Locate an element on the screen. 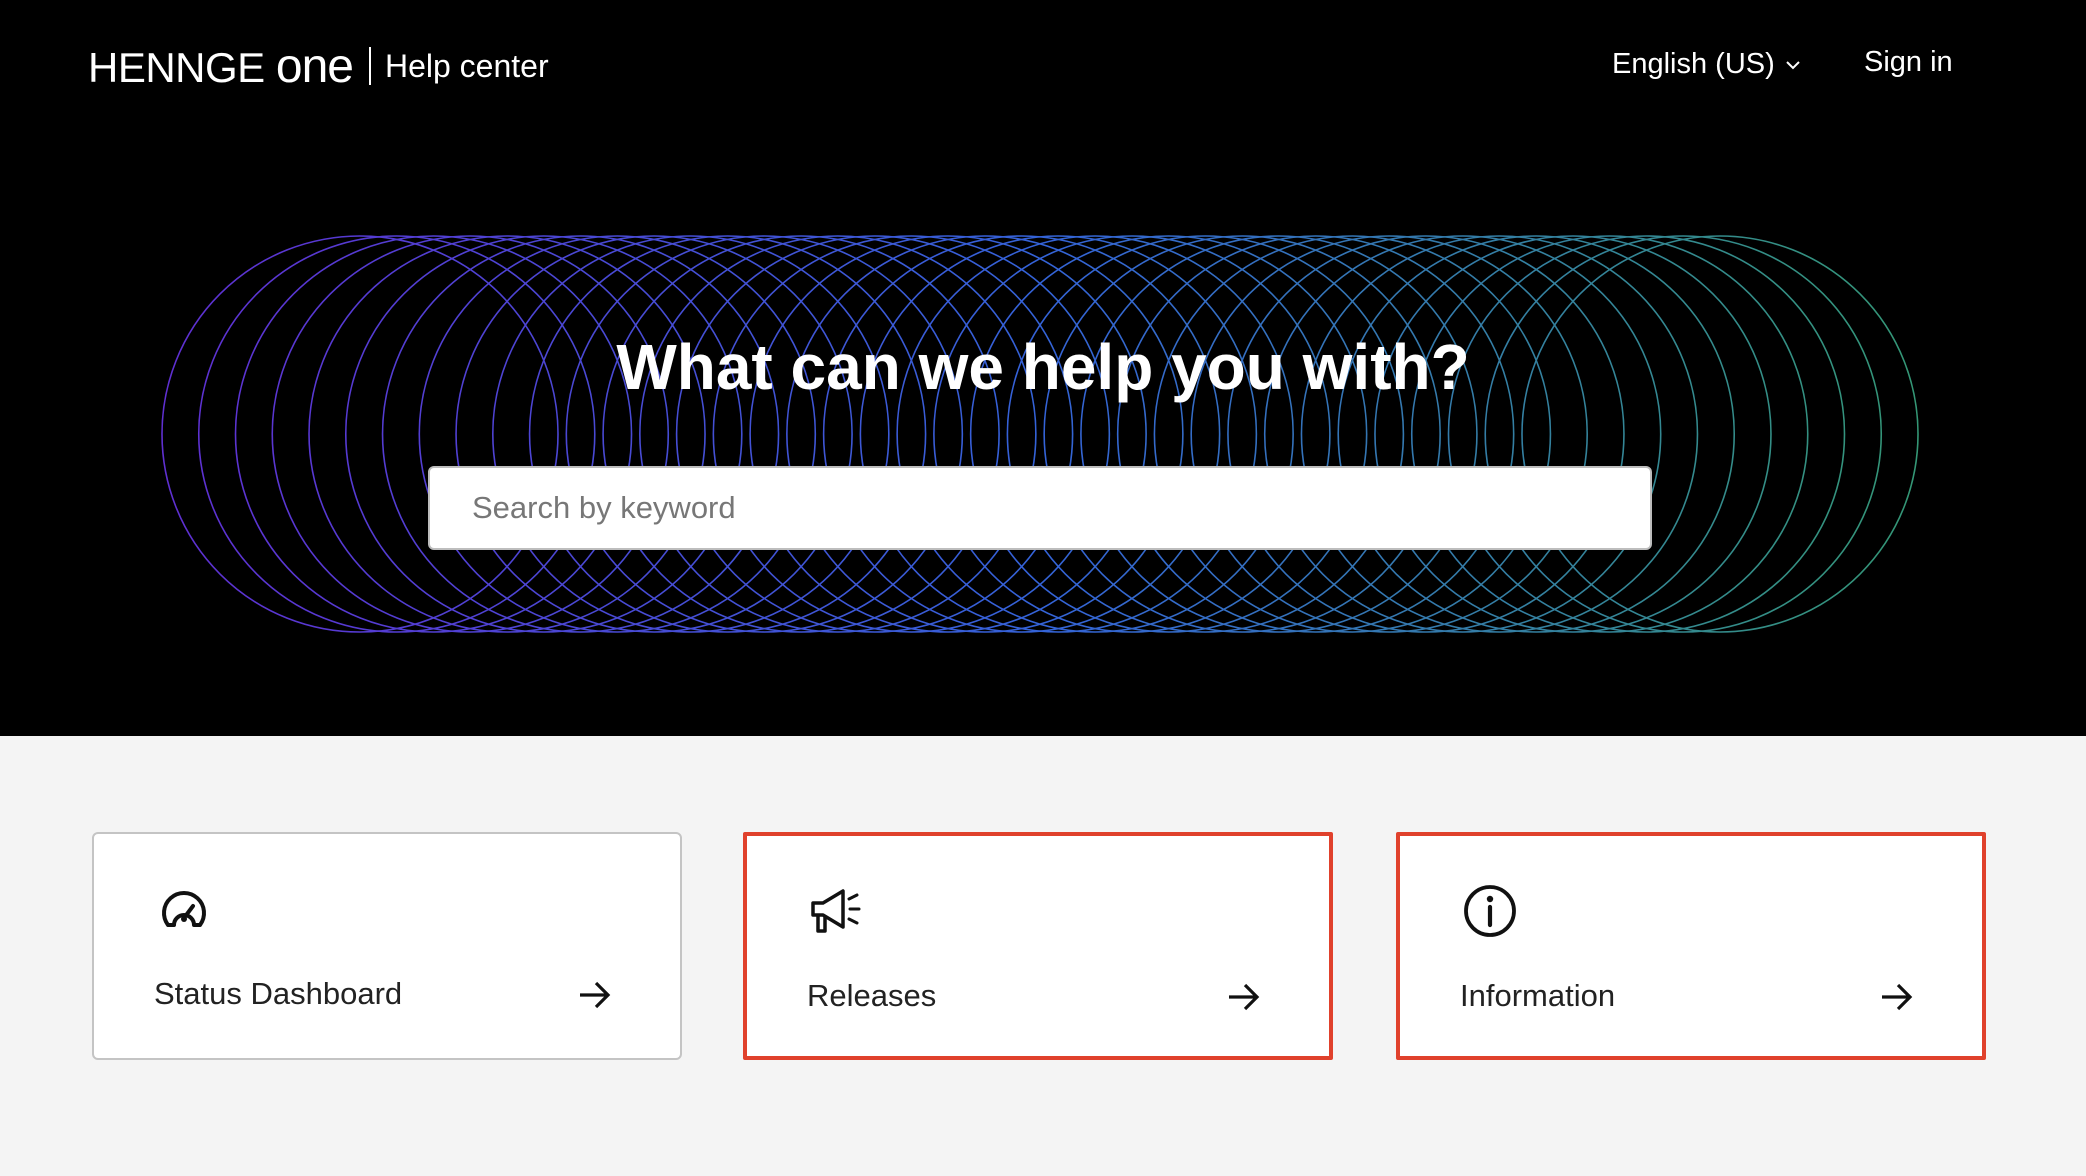 The height and width of the screenshot is (1176, 2086). language-label: English (US) is located at coordinates (1693, 64).